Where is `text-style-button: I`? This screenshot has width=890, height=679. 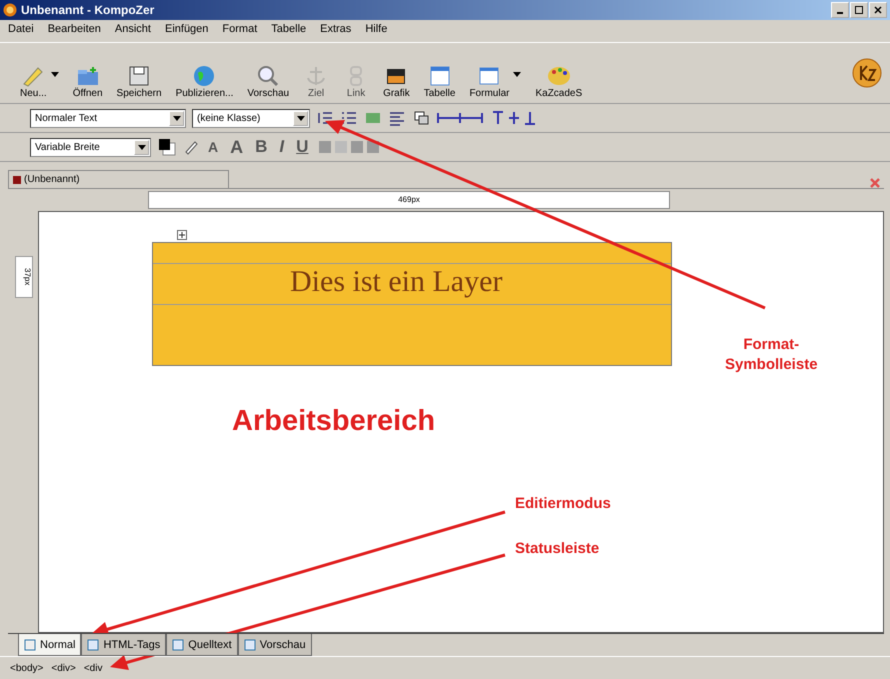 text-style-button: I is located at coordinates (282, 147).